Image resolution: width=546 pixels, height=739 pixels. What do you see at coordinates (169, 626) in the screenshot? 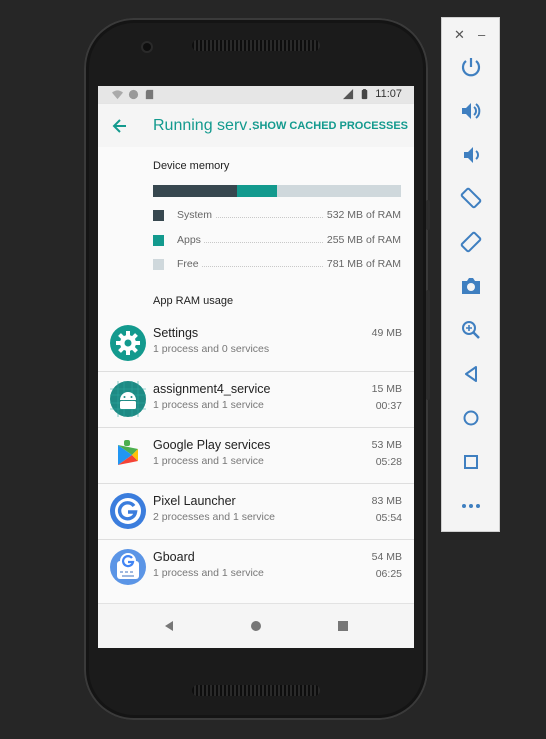
I see `nav-back-icon` at bounding box center [169, 626].